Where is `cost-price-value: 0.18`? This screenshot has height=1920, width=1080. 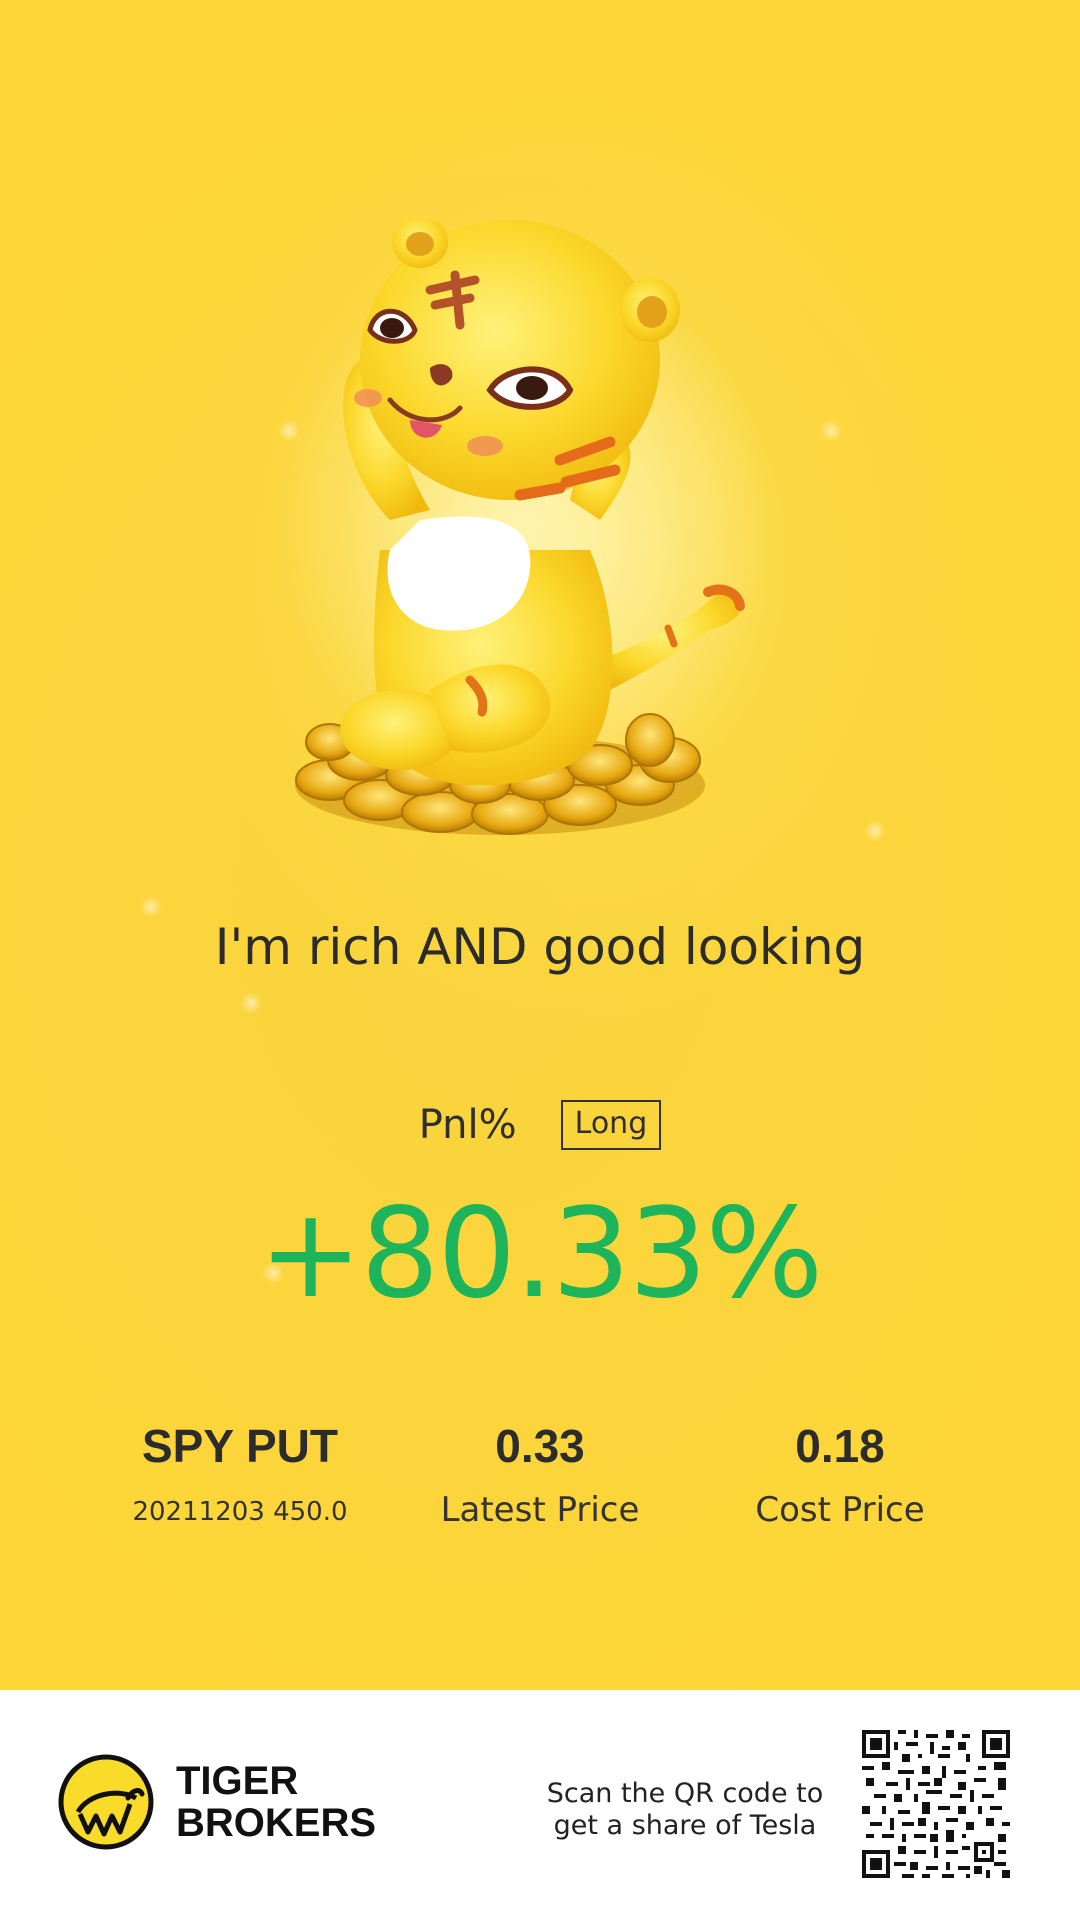
cost-price-value: 0.18 is located at coordinates (840, 1446).